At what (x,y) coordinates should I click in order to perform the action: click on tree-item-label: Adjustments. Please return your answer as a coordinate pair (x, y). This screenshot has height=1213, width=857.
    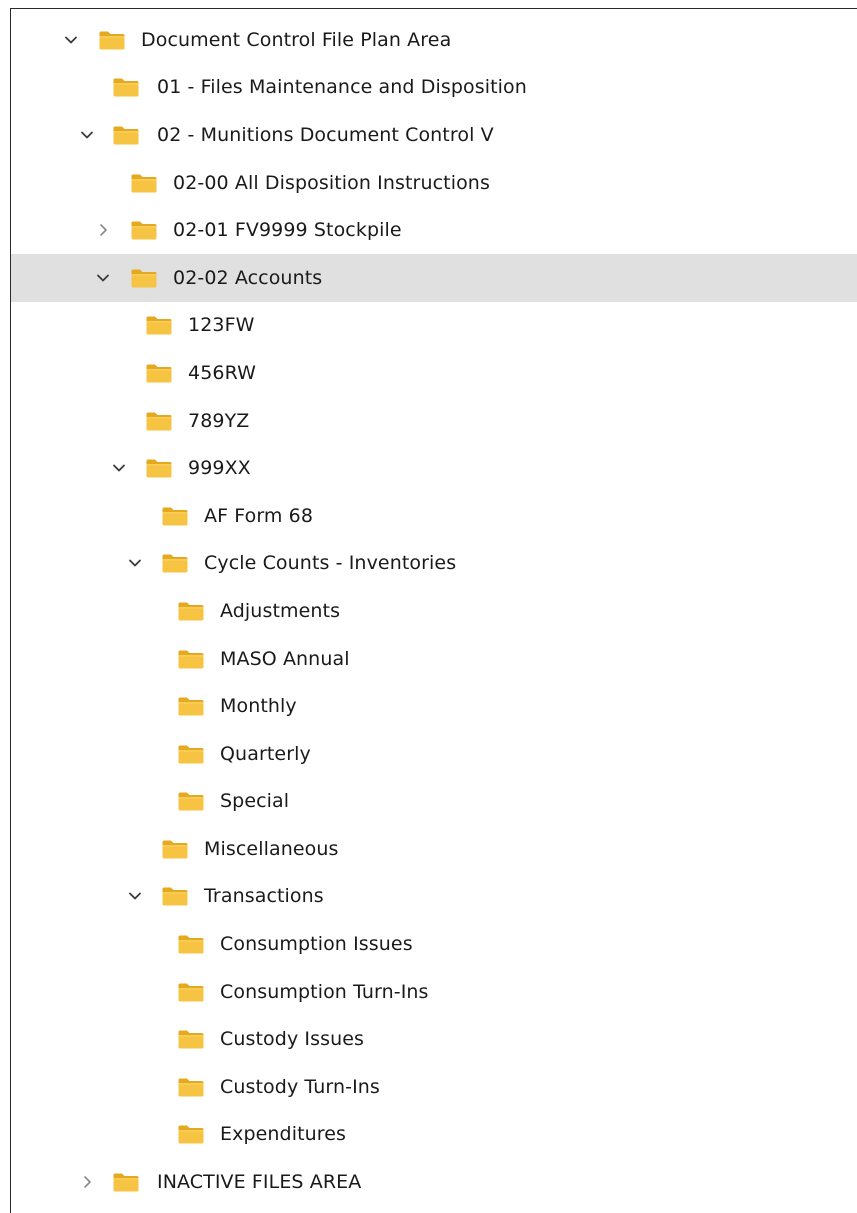
    Looking at the image, I should click on (280, 610).